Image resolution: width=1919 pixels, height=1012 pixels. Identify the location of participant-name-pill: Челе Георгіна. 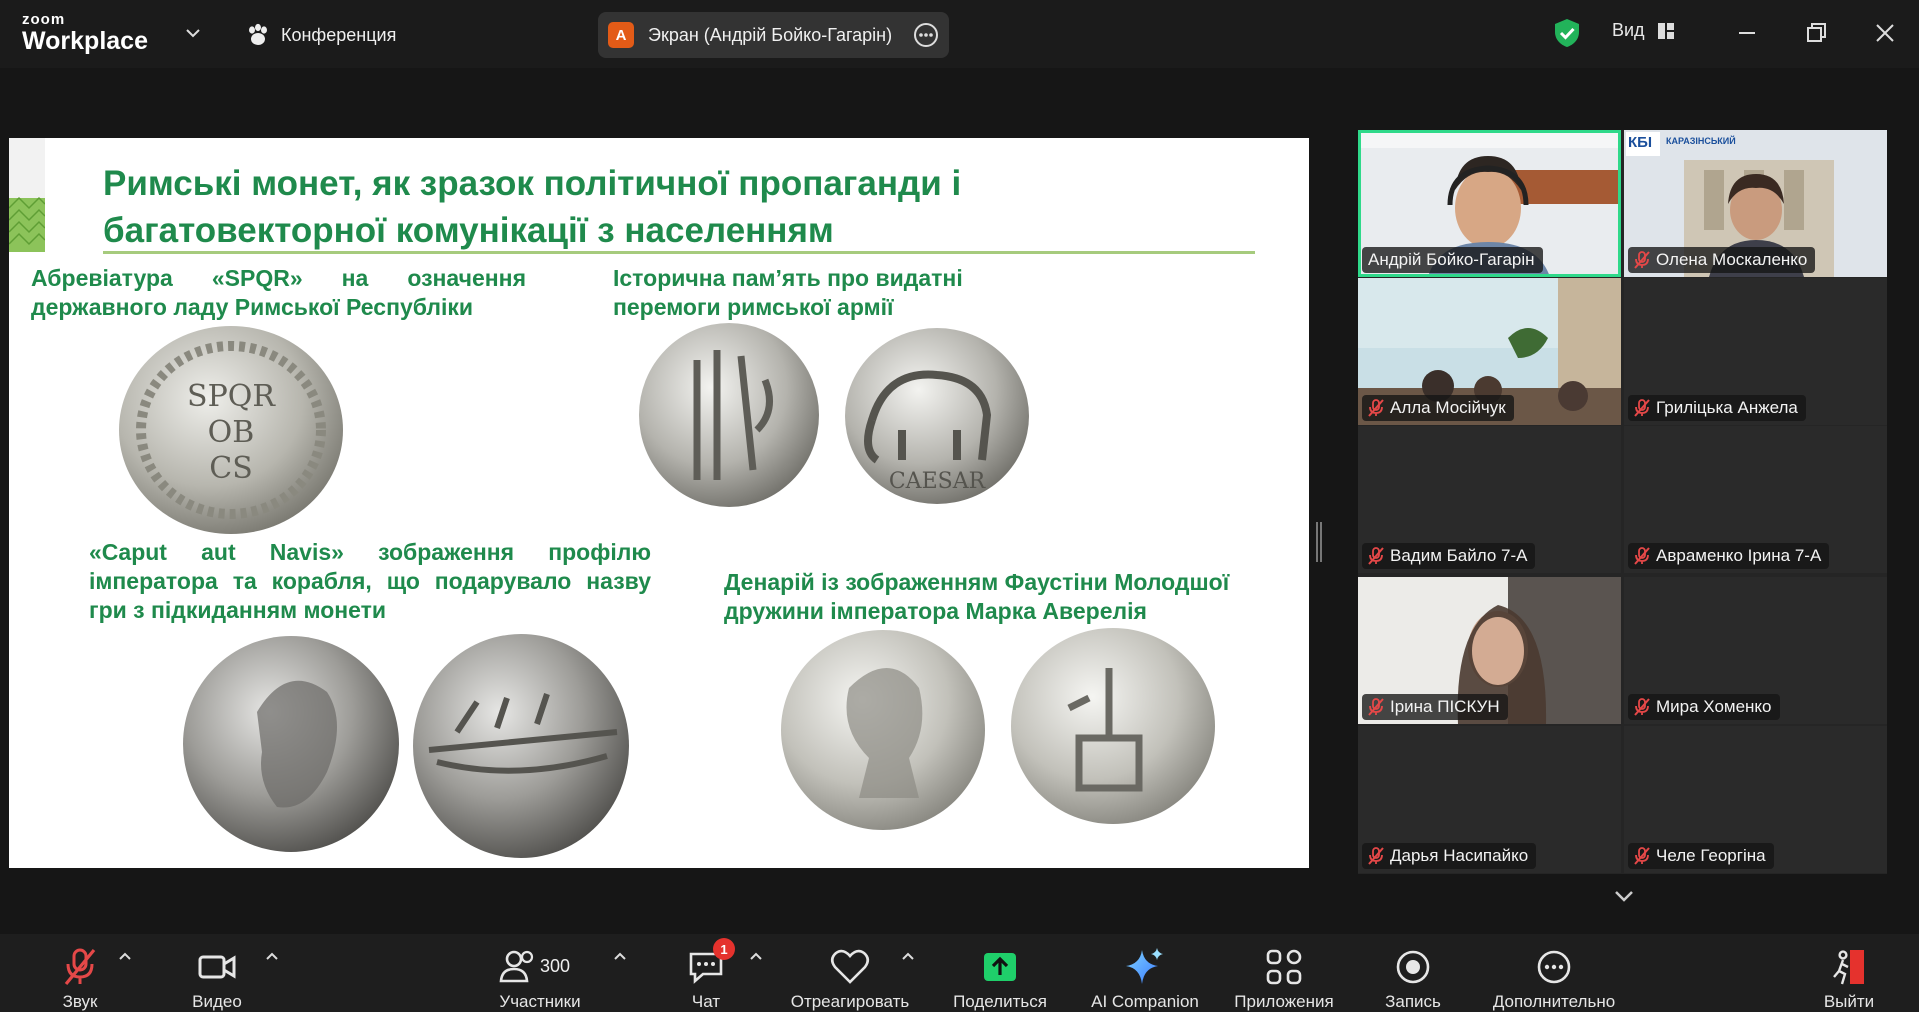
(1701, 856).